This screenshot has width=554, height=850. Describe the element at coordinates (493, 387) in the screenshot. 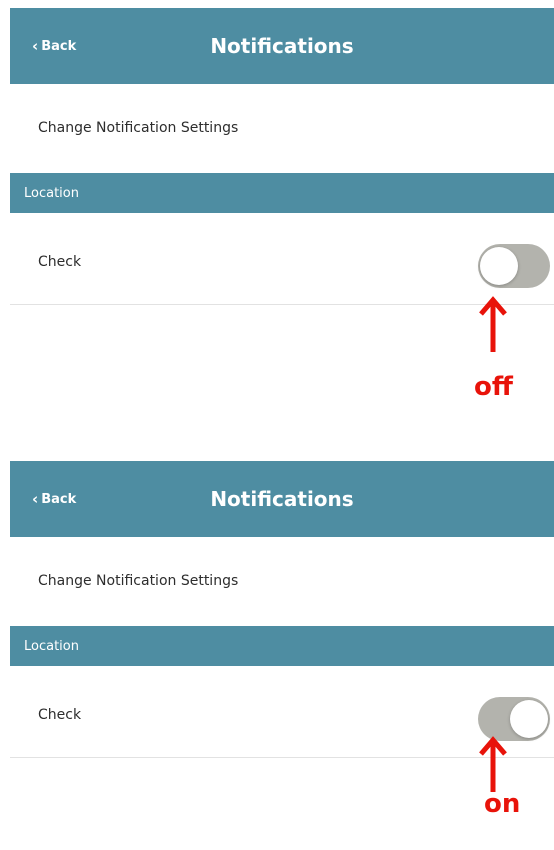

I see `annotation-off: off` at that location.